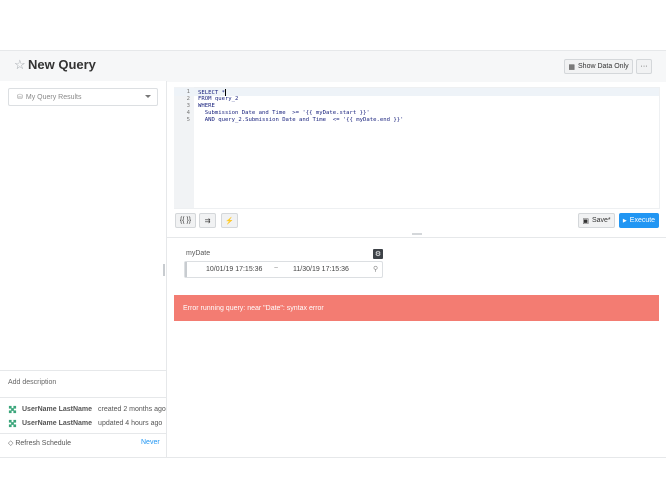 The height and width of the screenshot is (500, 666). Describe the element at coordinates (188, 120) in the screenshot. I see `line-number: 5` at that location.